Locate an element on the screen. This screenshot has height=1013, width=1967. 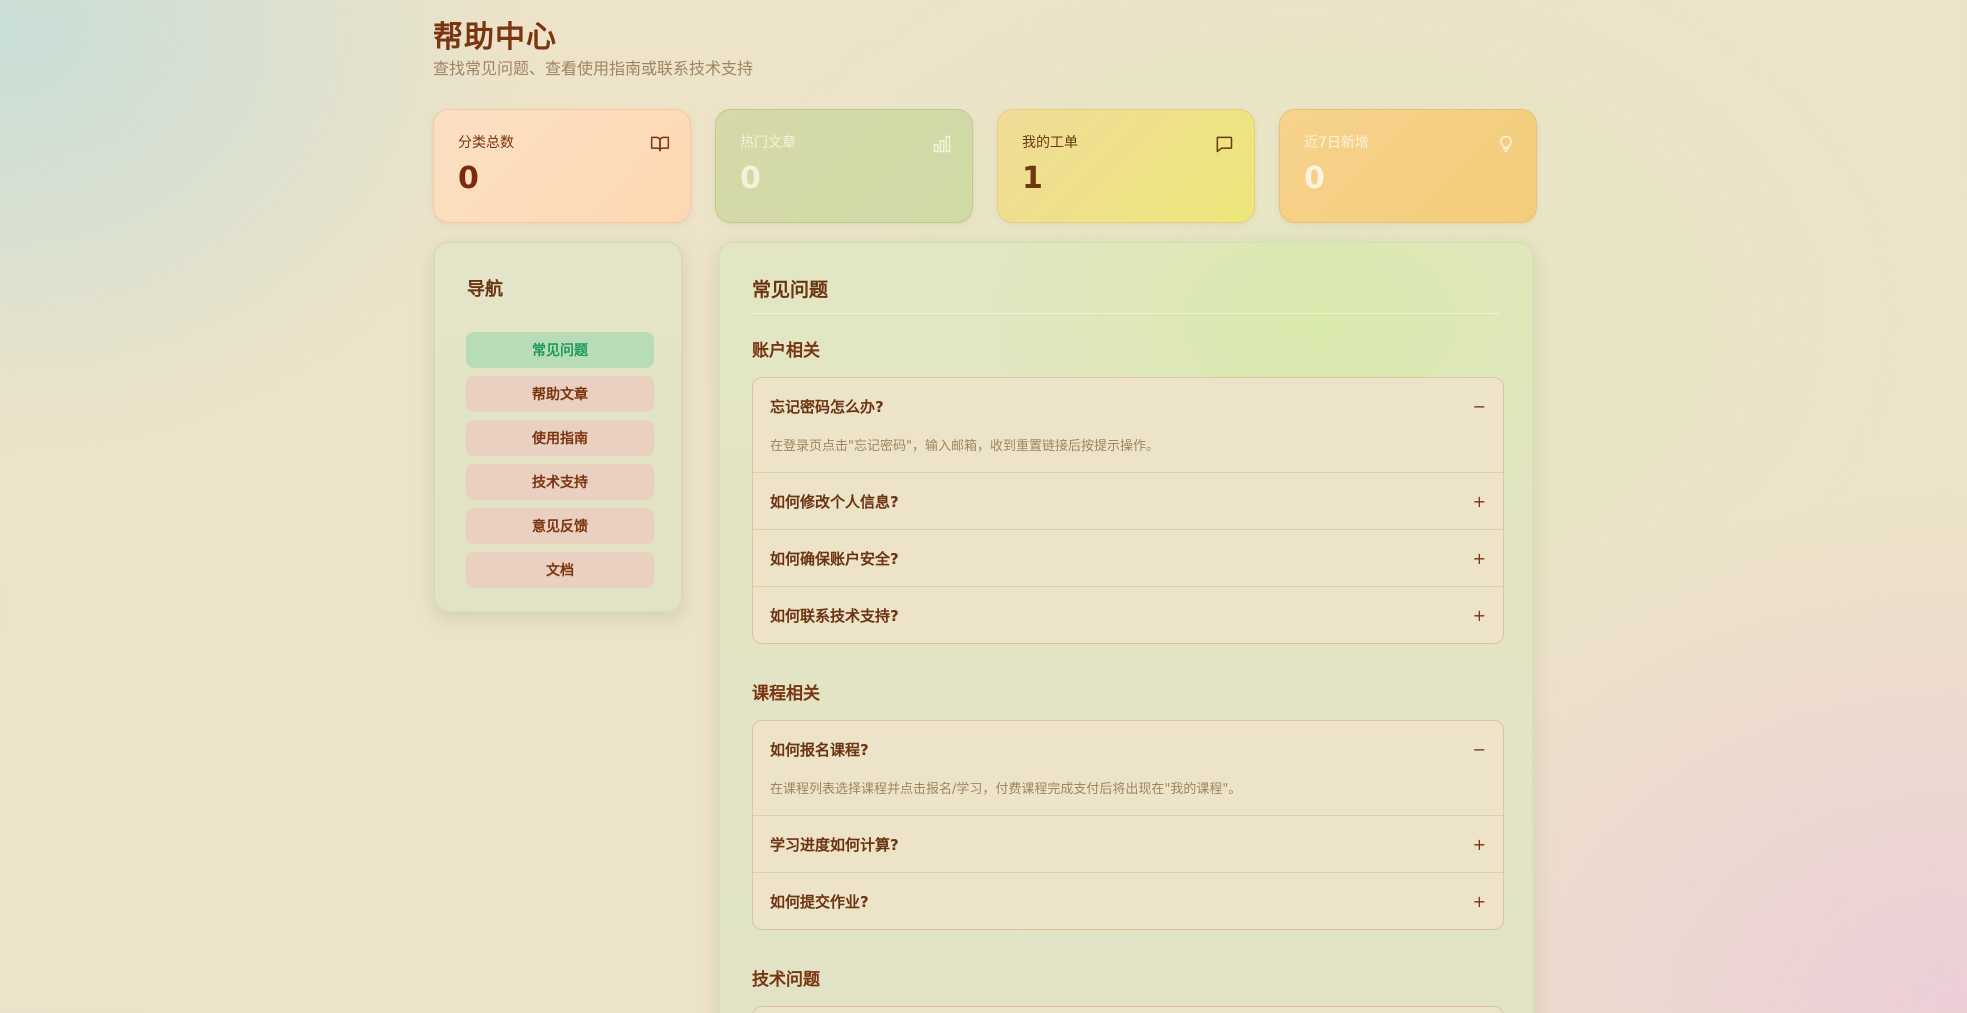
faq-question-text: 忘记密码怎么办? is located at coordinates (827, 407).